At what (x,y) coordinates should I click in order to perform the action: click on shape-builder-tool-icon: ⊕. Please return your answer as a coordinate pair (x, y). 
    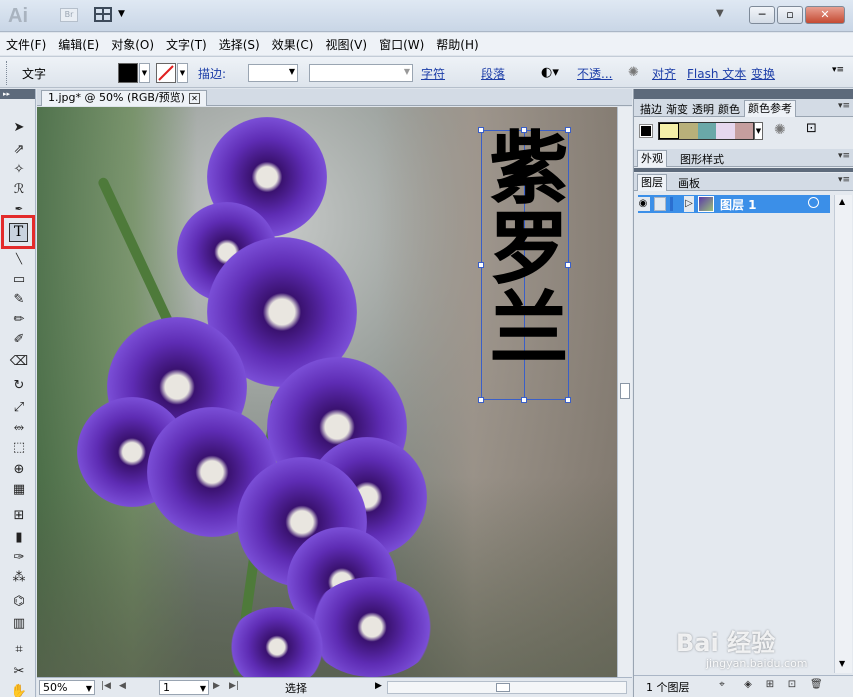
    Looking at the image, I should click on (19, 470).